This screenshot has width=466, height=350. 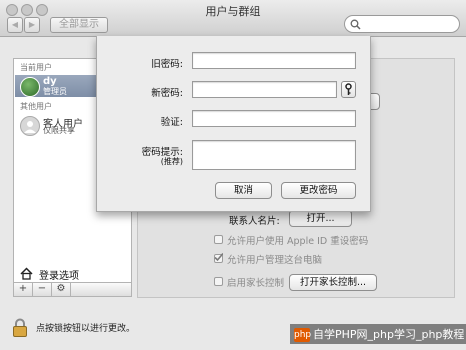 I want to click on change-password-button: 更改密码, so click(x=318, y=190).